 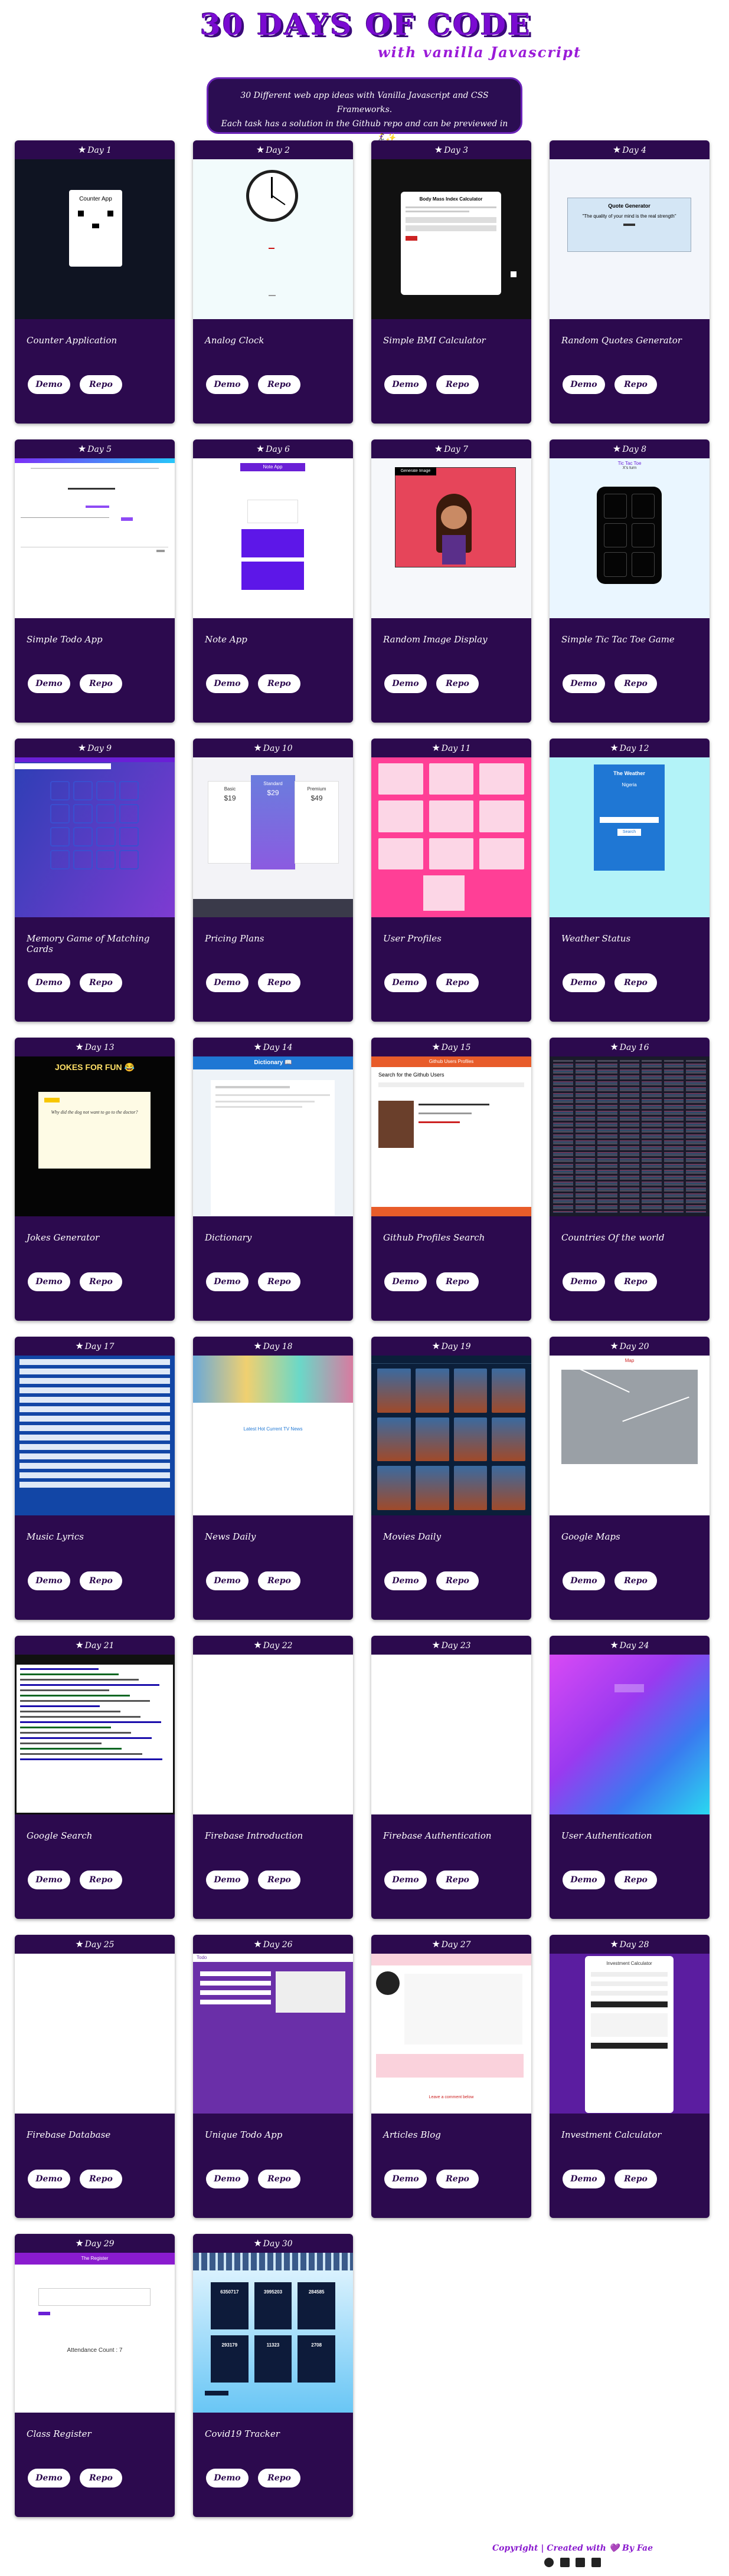 What do you see at coordinates (95, 748) in the screenshot?
I see `card-day-label: ★ Day 9` at bounding box center [95, 748].